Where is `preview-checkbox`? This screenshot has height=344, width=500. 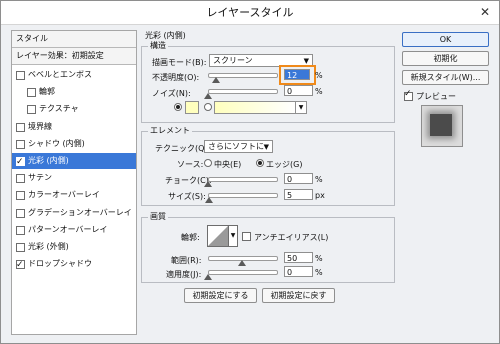 preview-checkbox is located at coordinates (408, 95).